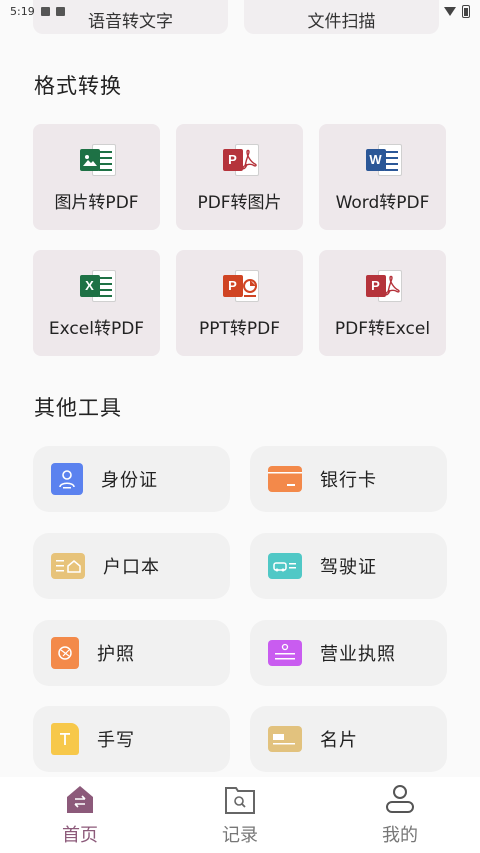  I want to click on business-card-tool: 名片, so click(348, 739).